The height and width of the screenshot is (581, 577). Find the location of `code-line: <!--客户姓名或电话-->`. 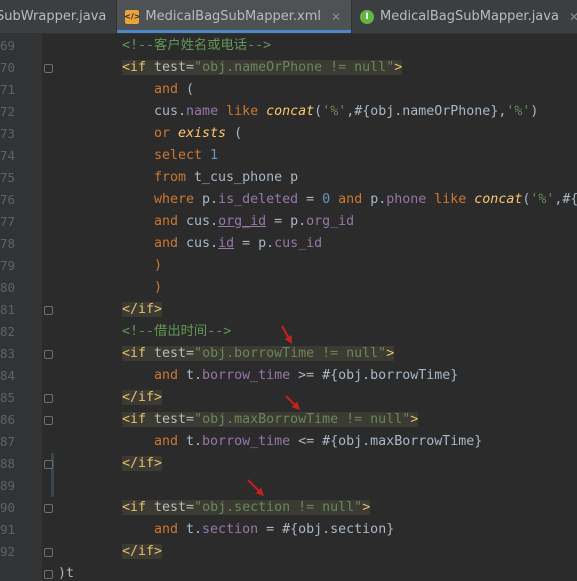

code-line: <!--客户姓名或电话--> is located at coordinates (196, 46).